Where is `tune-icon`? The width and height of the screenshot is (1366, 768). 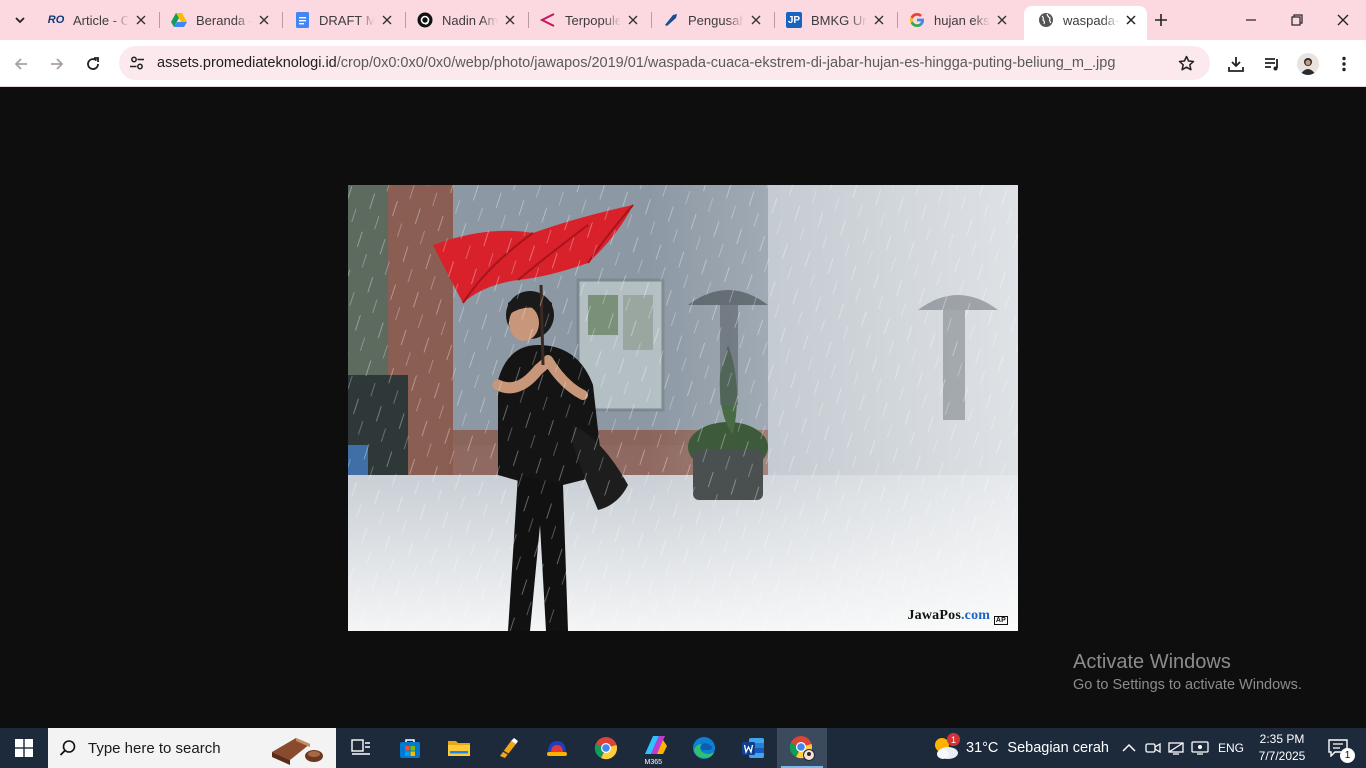 tune-icon is located at coordinates (137, 63).